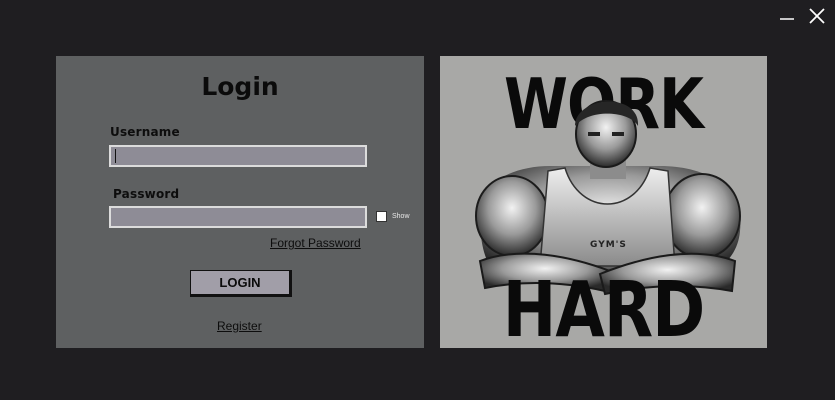 The image size is (835, 400). Describe the element at coordinates (315, 243) in the screenshot. I see `forgot-password-link: Forgot Password` at that location.